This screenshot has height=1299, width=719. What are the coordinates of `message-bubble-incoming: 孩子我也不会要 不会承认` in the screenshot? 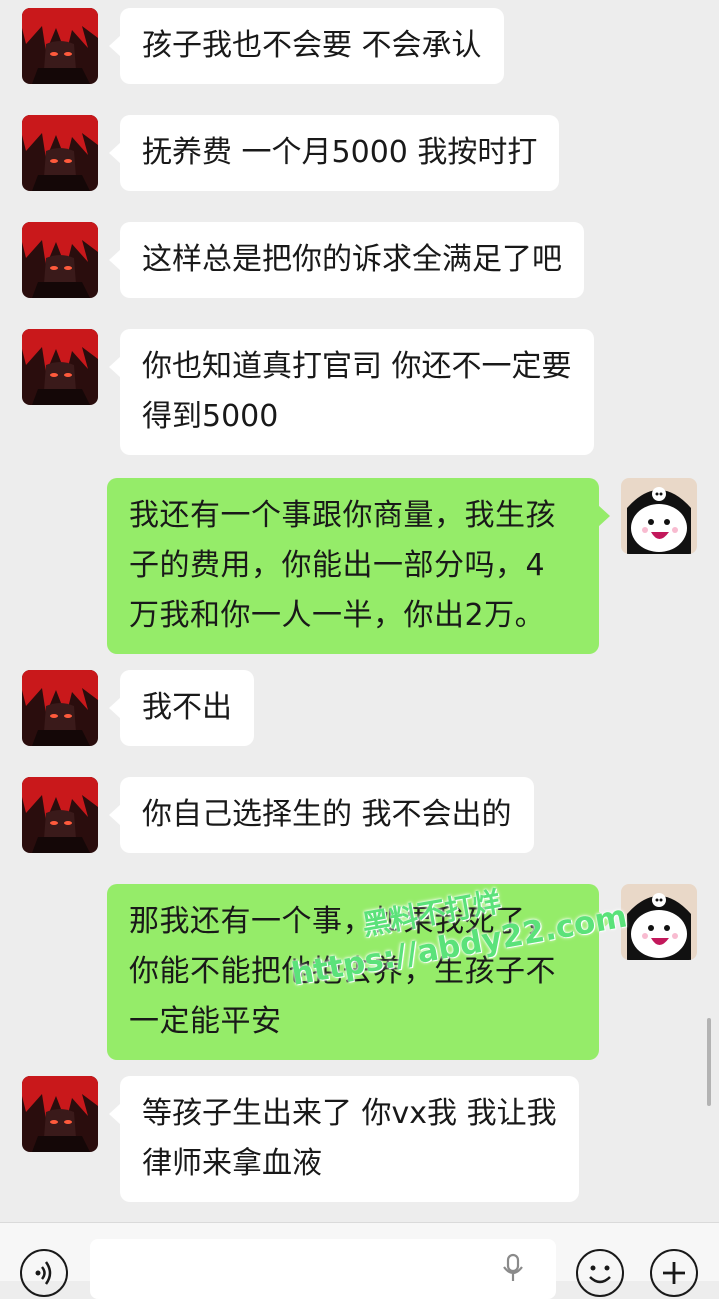 It's located at (306, 46).